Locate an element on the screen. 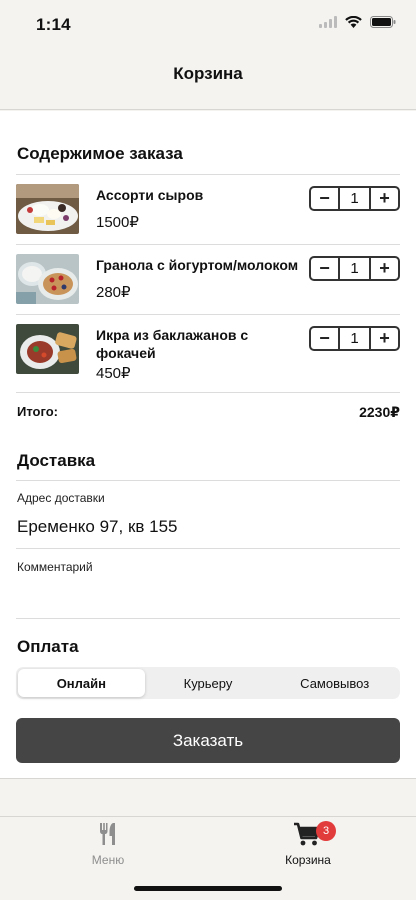 The height and width of the screenshot is (900, 416). tab-menu-label: Меню is located at coordinates (108, 860).